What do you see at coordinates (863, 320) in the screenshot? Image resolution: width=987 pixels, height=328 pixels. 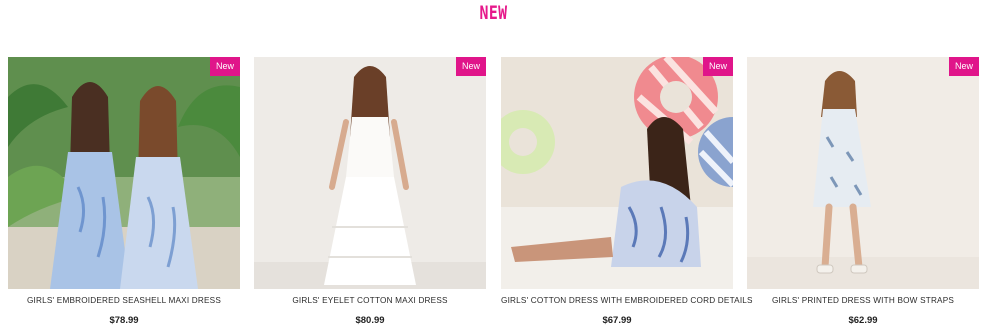 I see `product-price: $62.99` at bounding box center [863, 320].